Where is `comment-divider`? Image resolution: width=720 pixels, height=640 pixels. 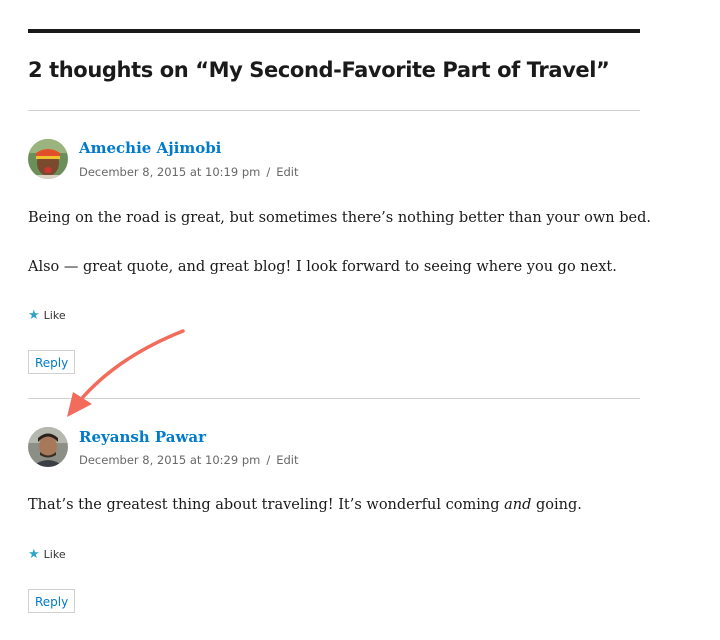
comment-divider is located at coordinates (334, 398).